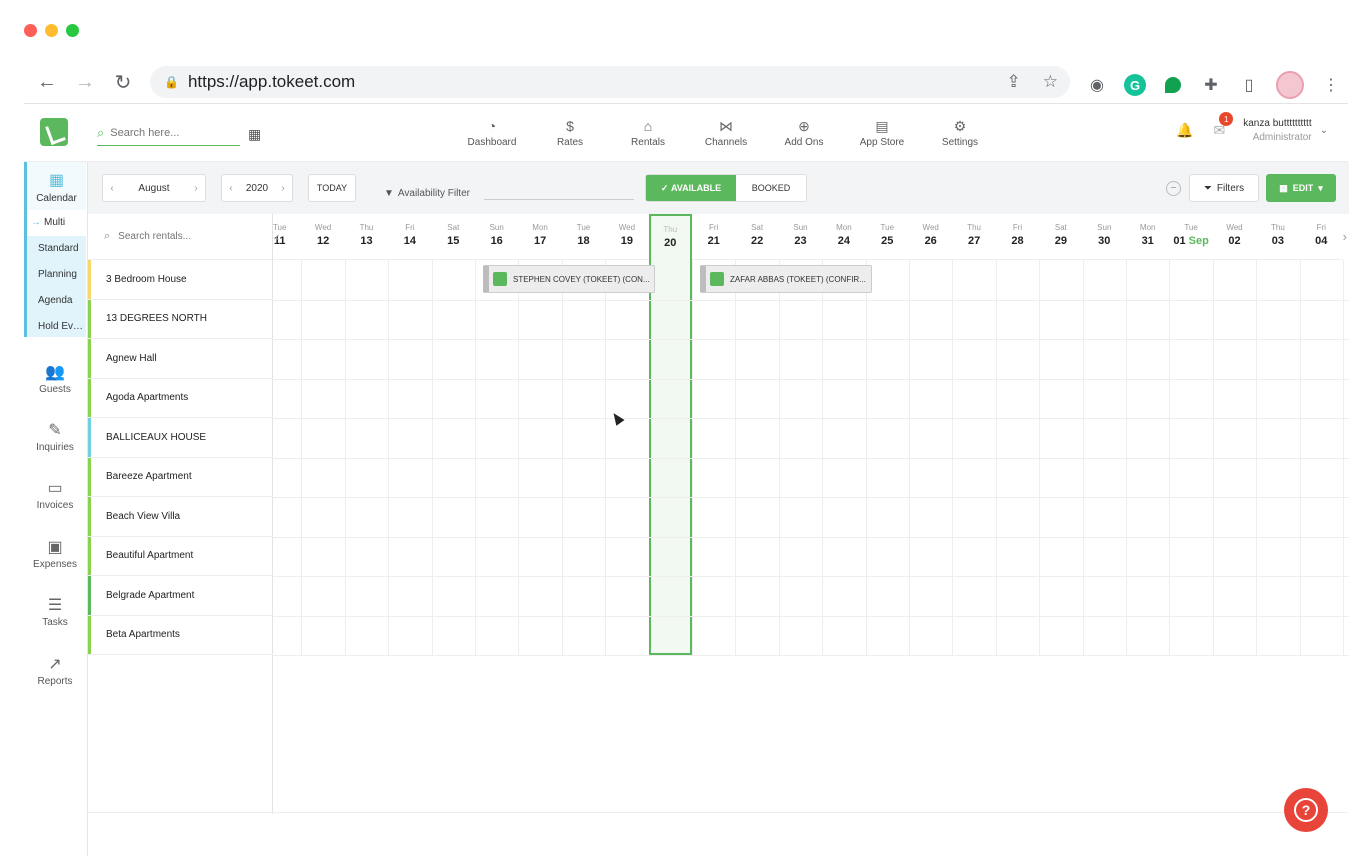  Describe the element at coordinates (497, 237) in the screenshot. I see `day-header: Sun 16` at that location.